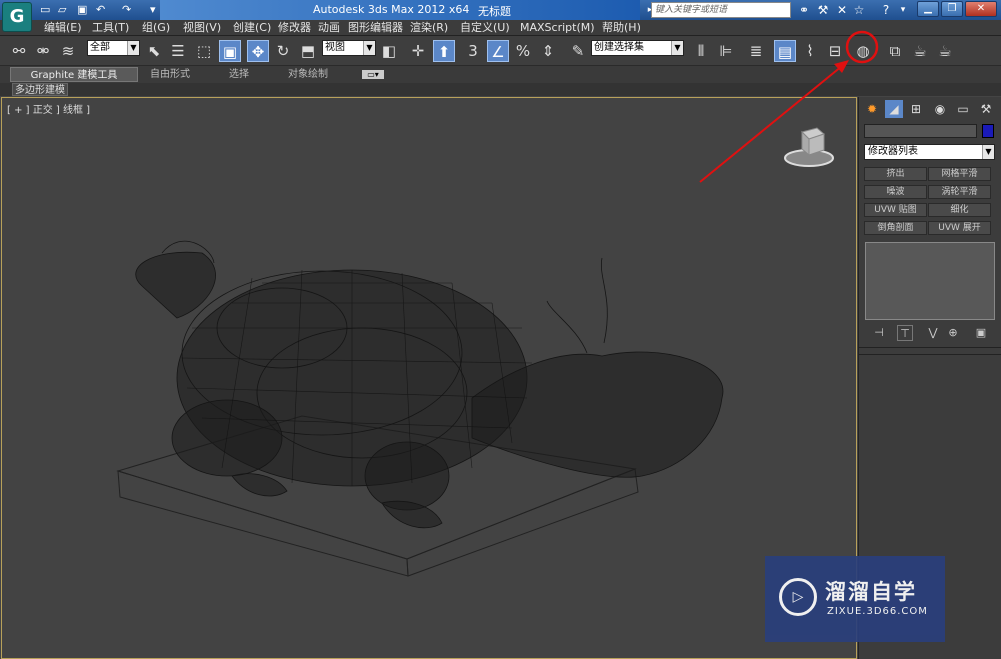  Describe the element at coordinates (823, 10) in the screenshot. I see `subscription-icon: ⚒` at that location.